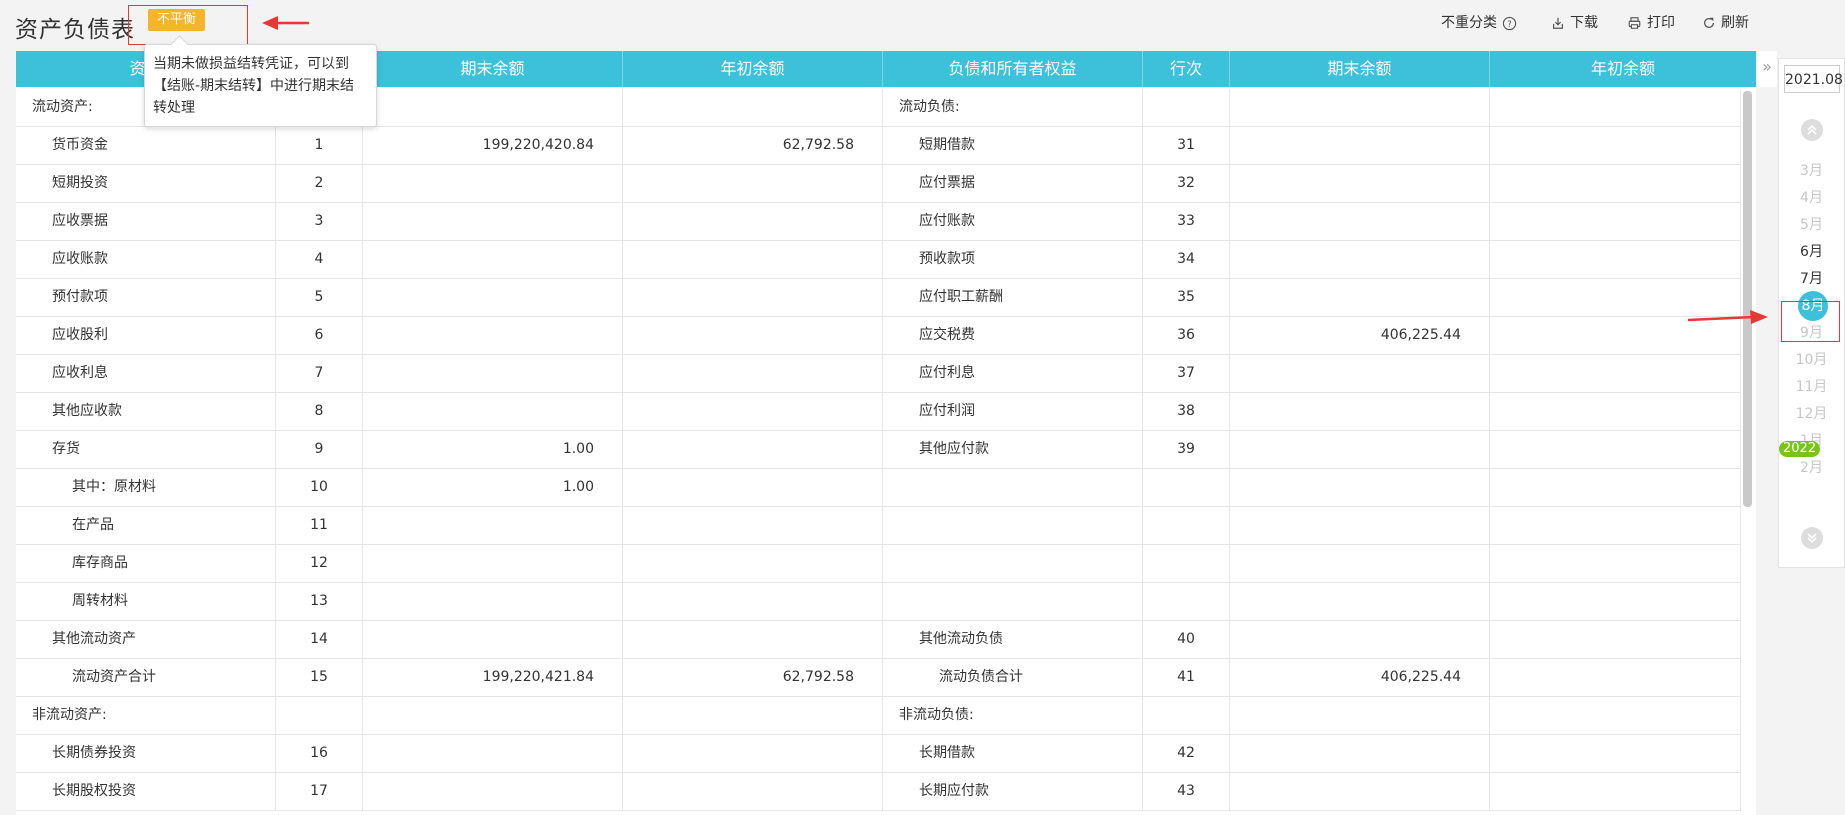  Describe the element at coordinates (1013, 69) in the screenshot. I see `header-liabilities-equity: 负债和所有者权益` at that location.